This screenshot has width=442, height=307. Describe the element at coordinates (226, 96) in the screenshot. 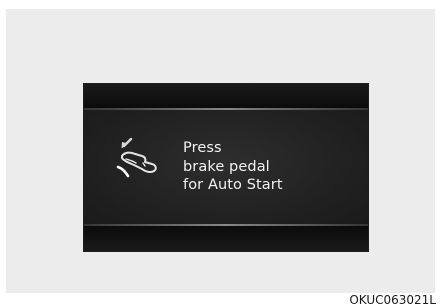

I see `display-top-band` at that location.